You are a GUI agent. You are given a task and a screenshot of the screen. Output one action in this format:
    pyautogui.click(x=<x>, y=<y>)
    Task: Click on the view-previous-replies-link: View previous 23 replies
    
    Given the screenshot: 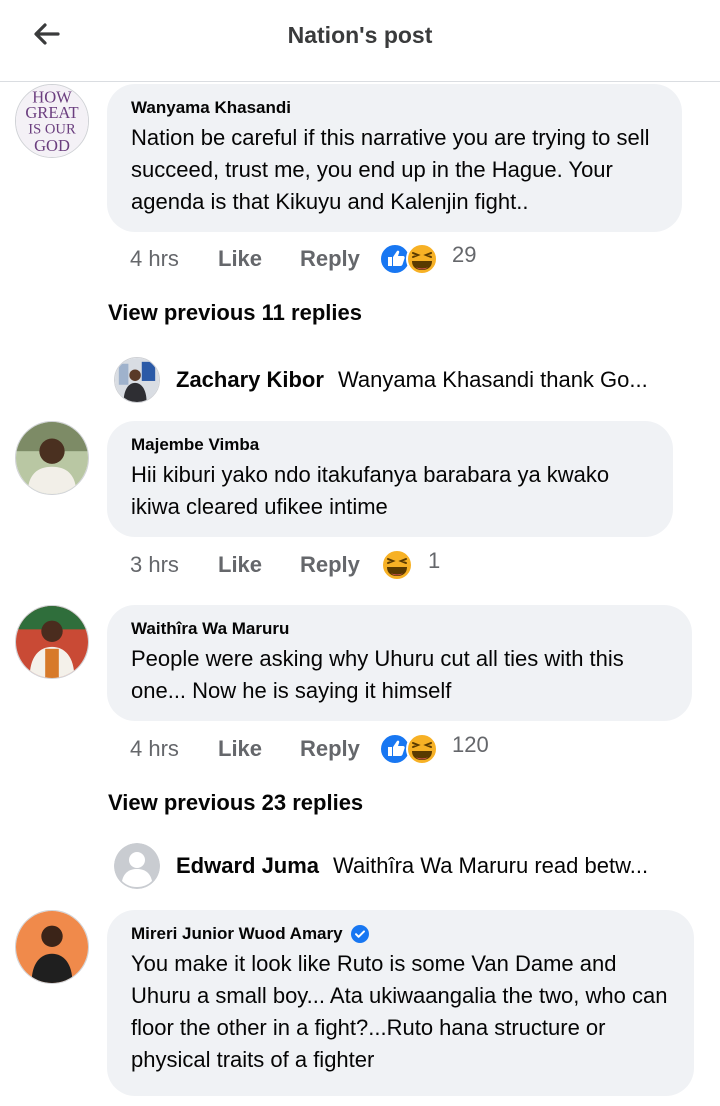 What is the action you would take?
    pyautogui.click(x=235, y=803)
    